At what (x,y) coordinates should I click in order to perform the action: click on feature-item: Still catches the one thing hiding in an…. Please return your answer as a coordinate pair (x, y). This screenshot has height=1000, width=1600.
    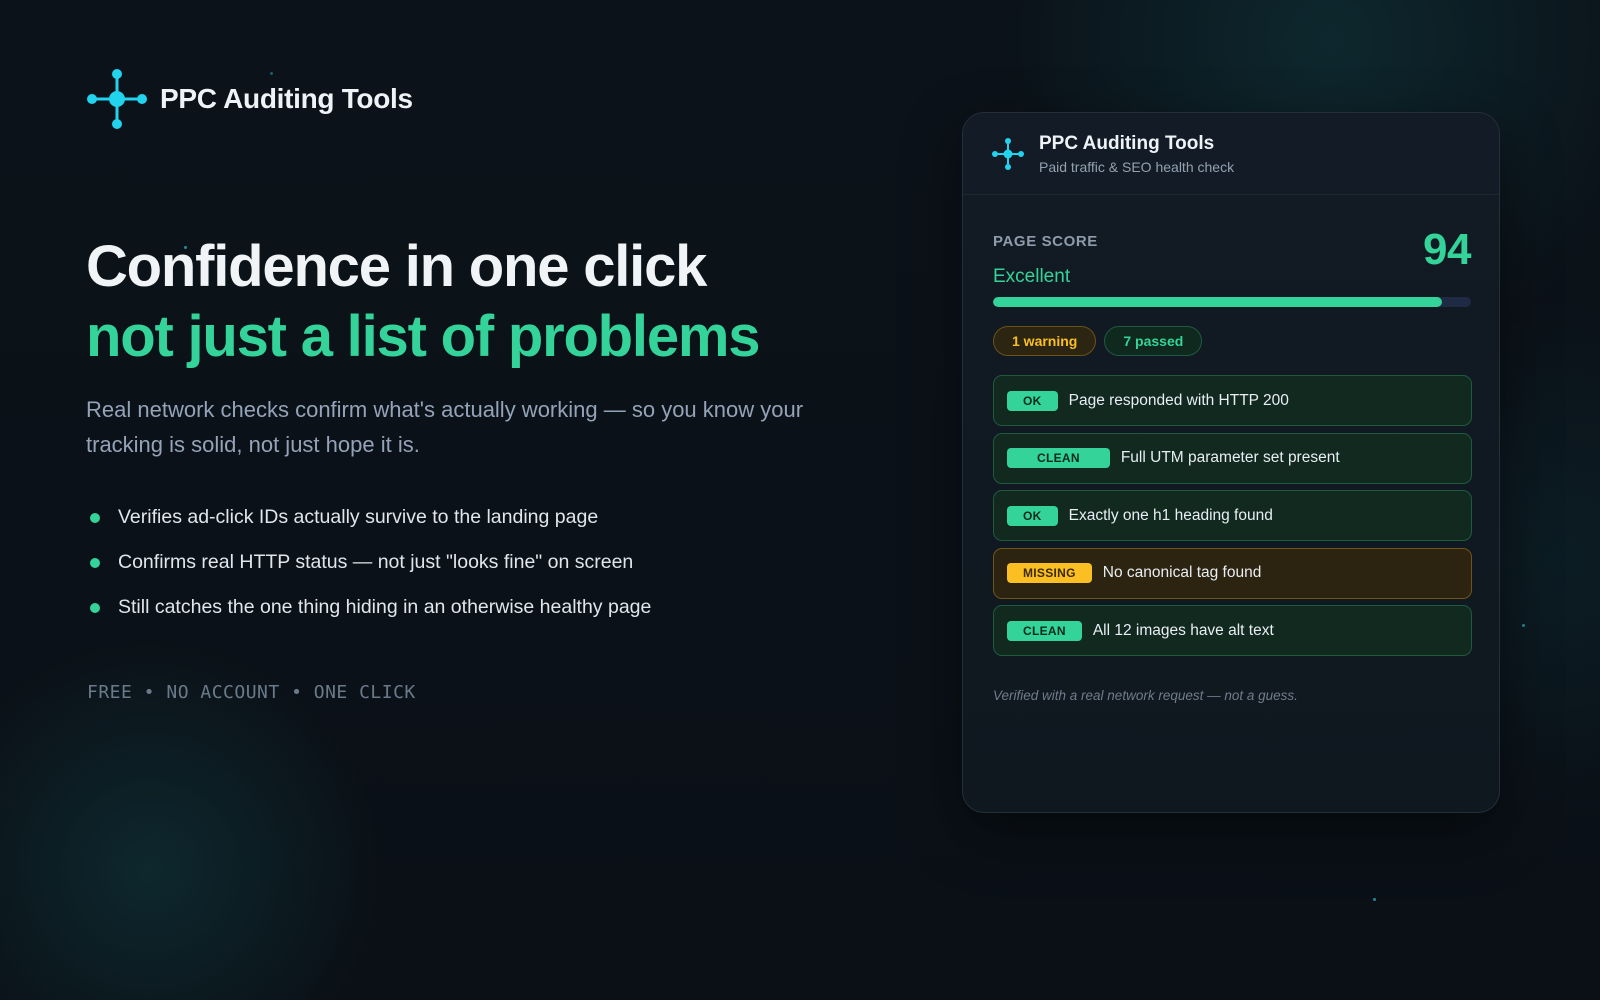
    Looking at the image, I should click on (370, 607).